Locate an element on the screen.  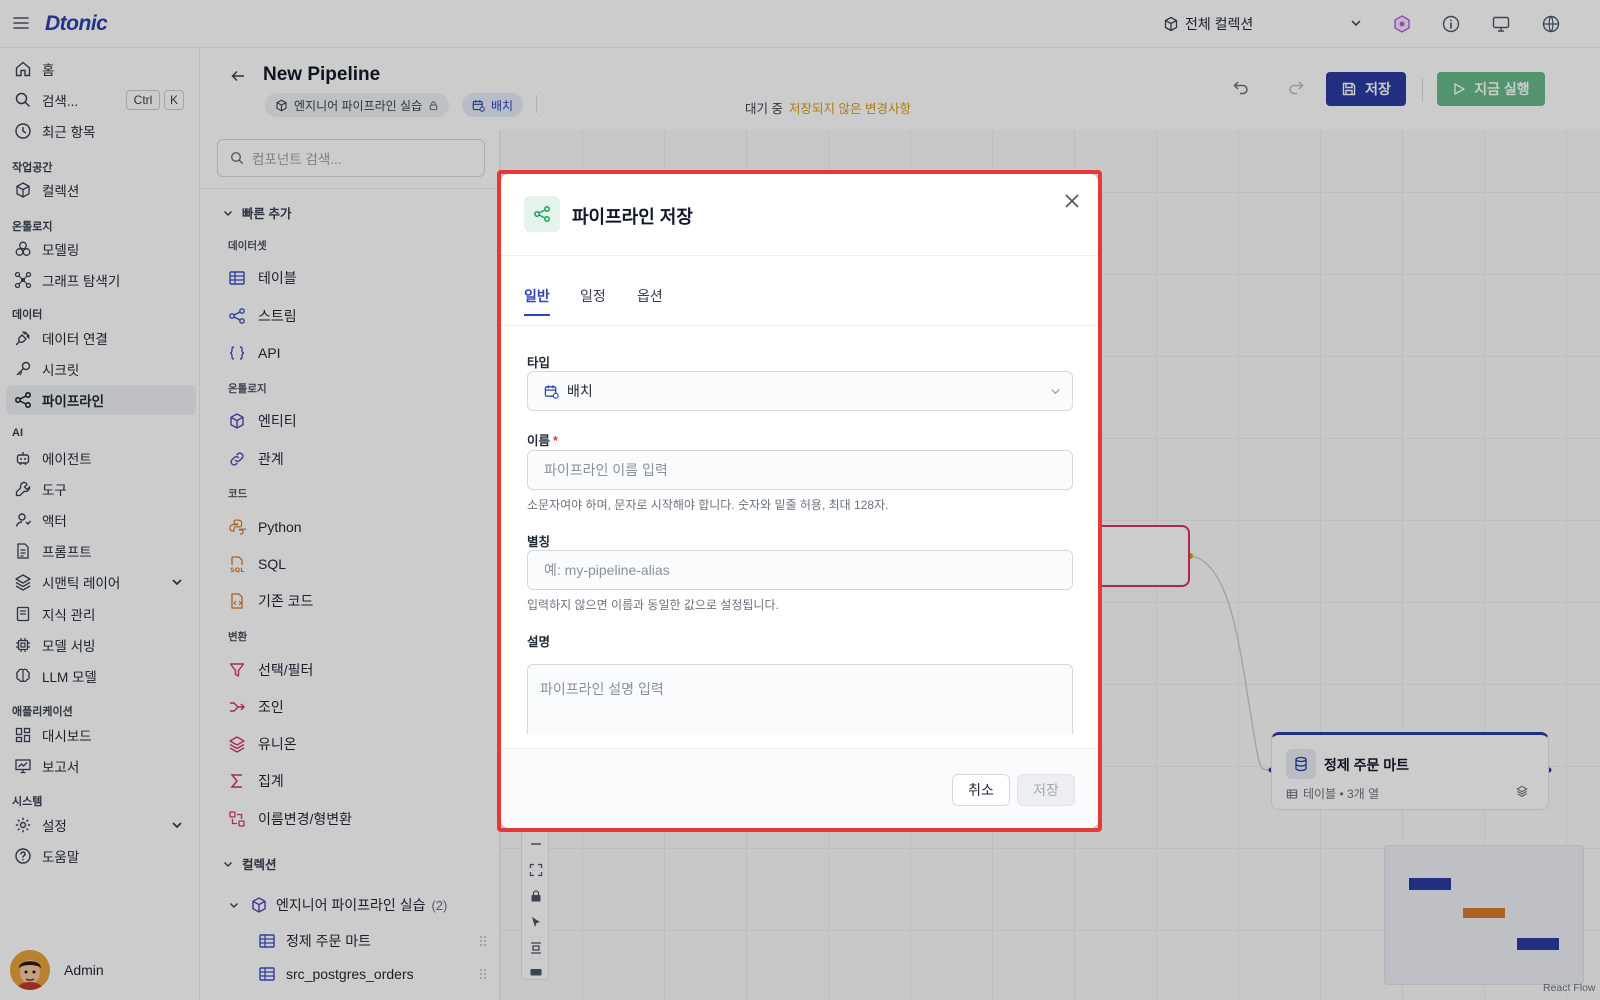
chevron-down-icon is located at coordinates (1055, 392).